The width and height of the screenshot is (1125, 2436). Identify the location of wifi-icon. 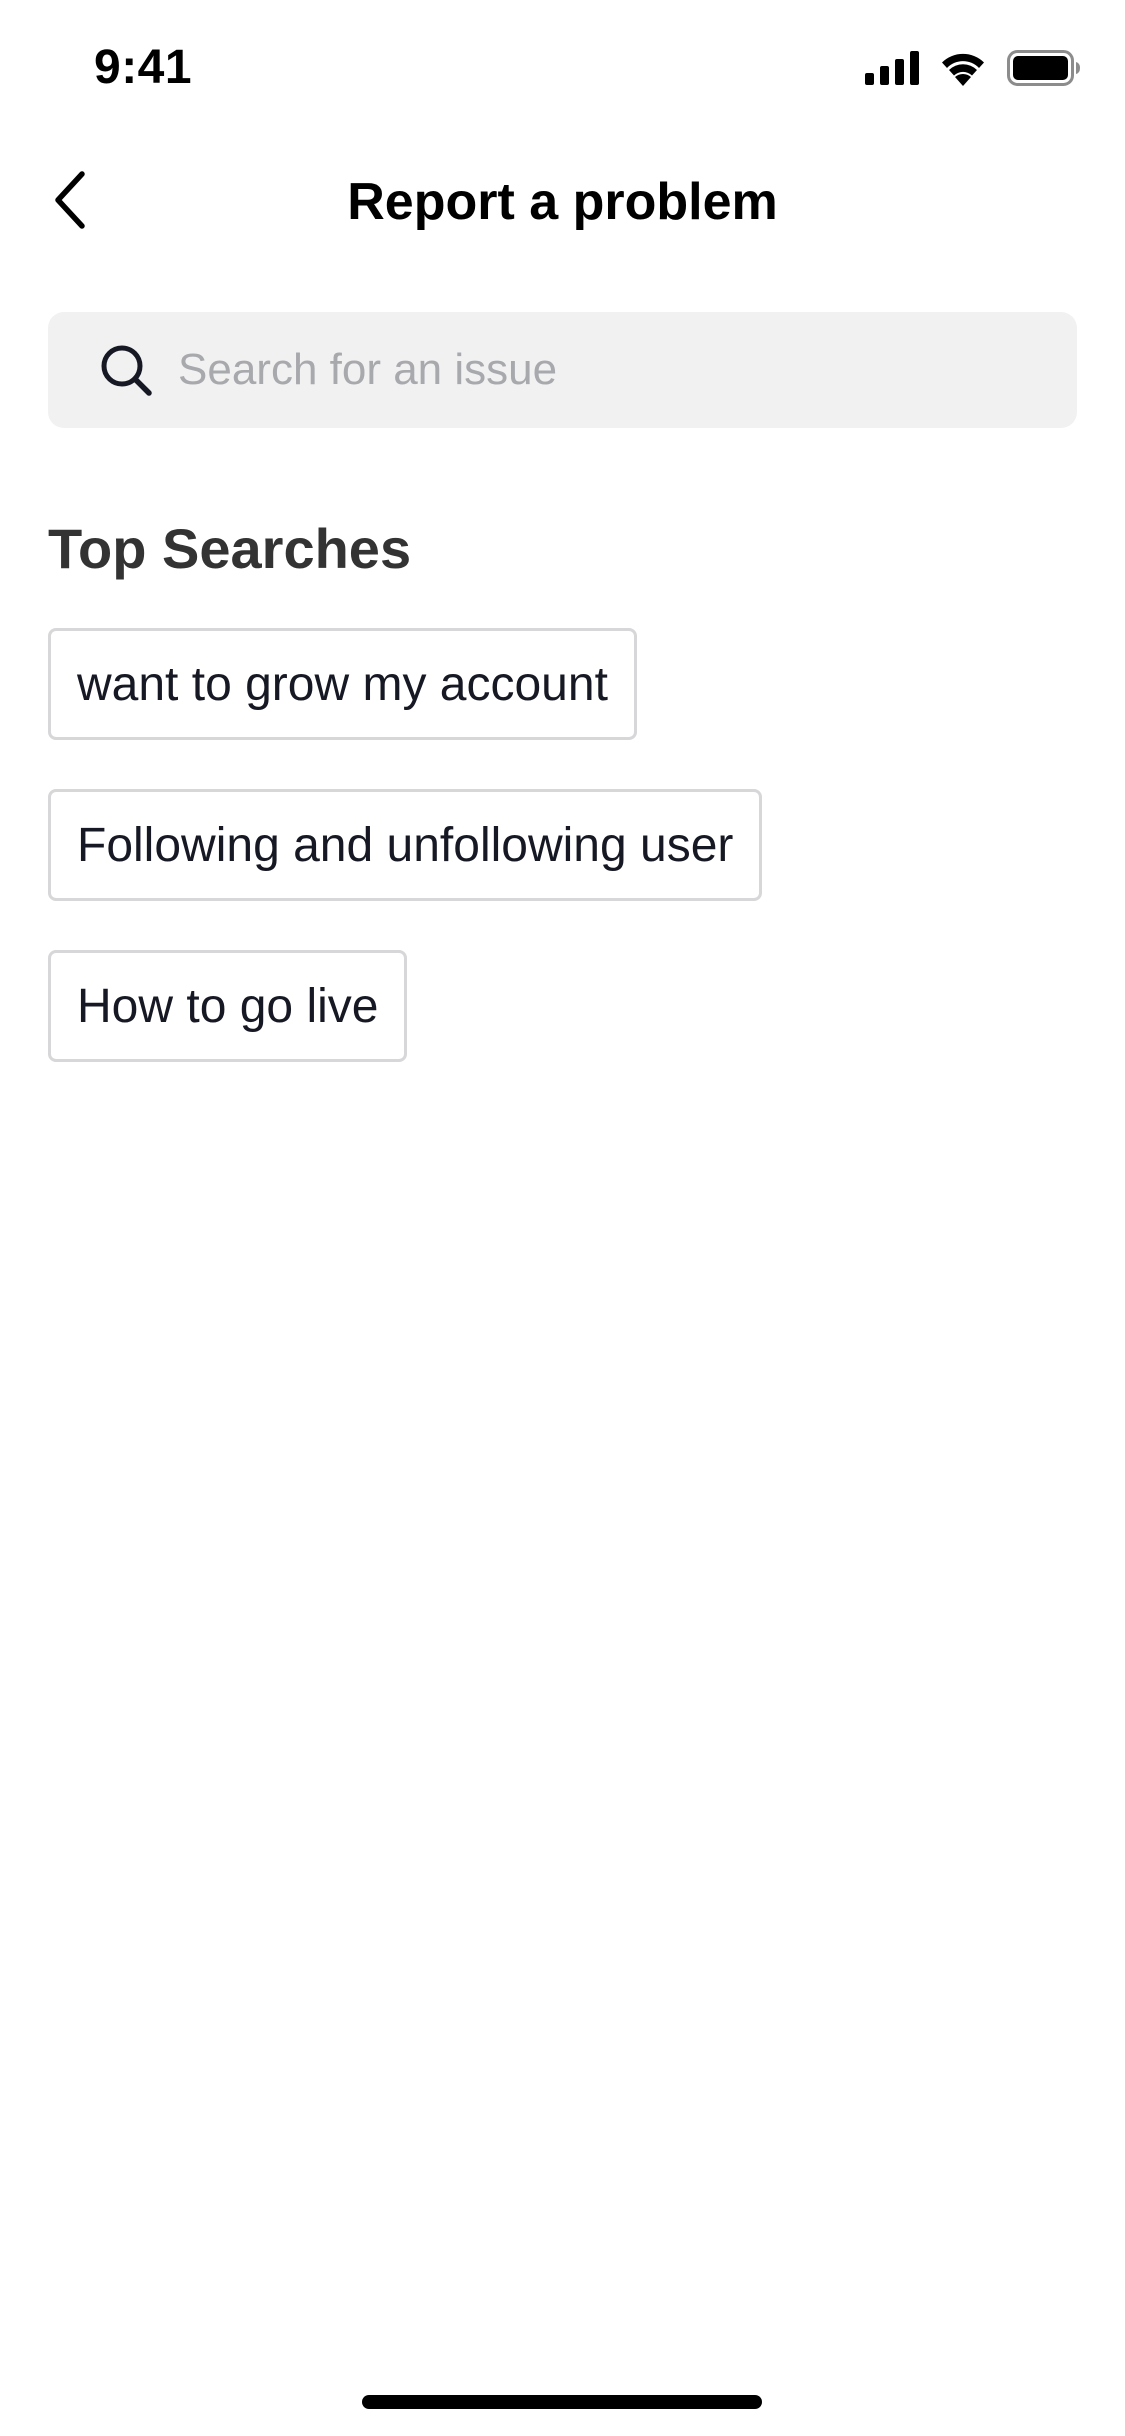
(963, 70).